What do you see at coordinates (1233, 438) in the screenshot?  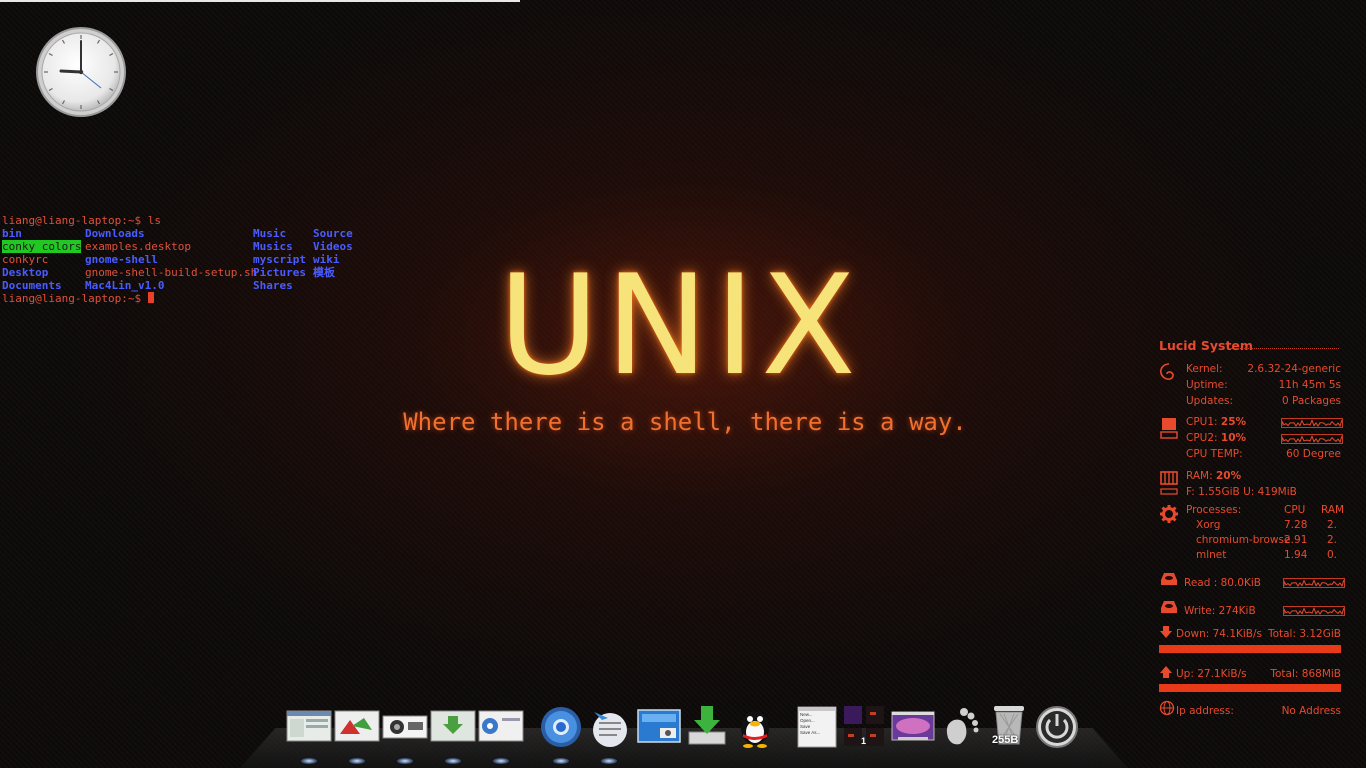 I see `cpu2-value: 10%` at bounding box center [1233, 438].